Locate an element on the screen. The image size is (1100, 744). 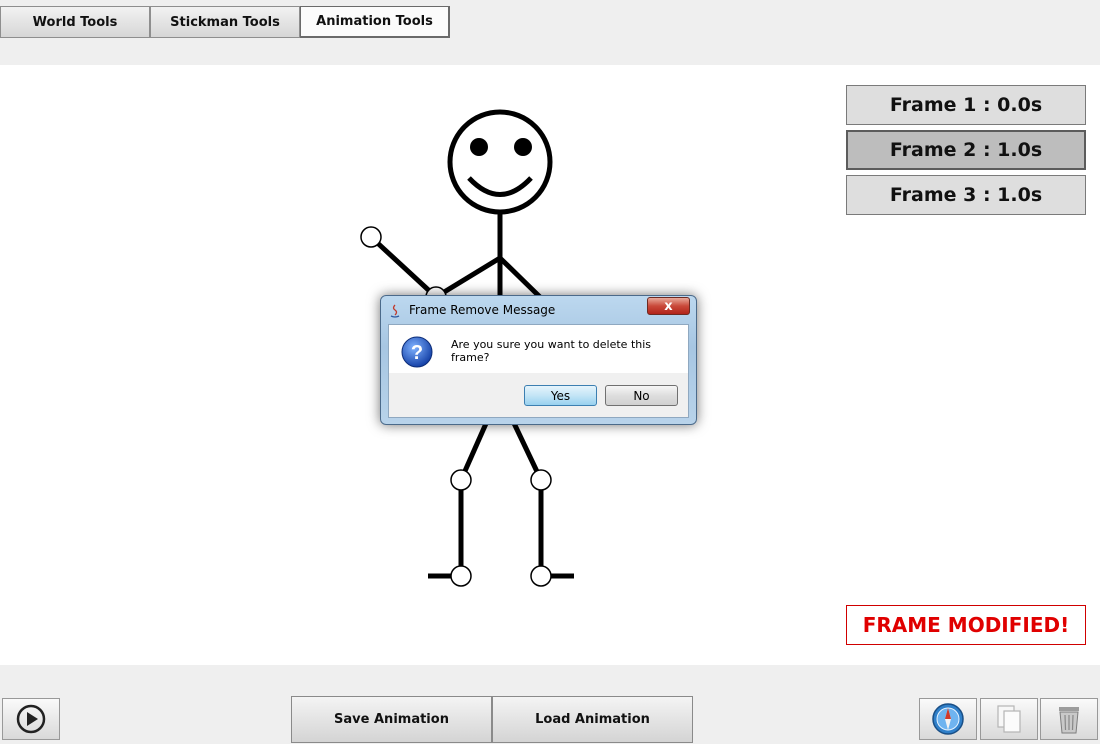
frame-item-1: Frame 1 : 0.0s is located at coordinates (966, 105).